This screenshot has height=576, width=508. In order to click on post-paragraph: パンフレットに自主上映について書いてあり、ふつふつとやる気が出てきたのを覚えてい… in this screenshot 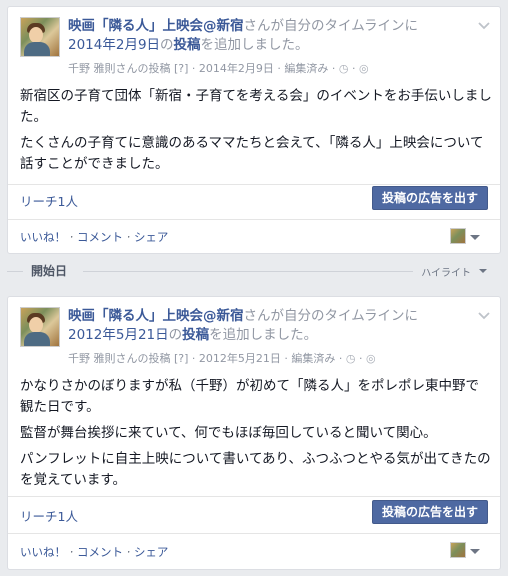, I will do `click(255, 469)`.